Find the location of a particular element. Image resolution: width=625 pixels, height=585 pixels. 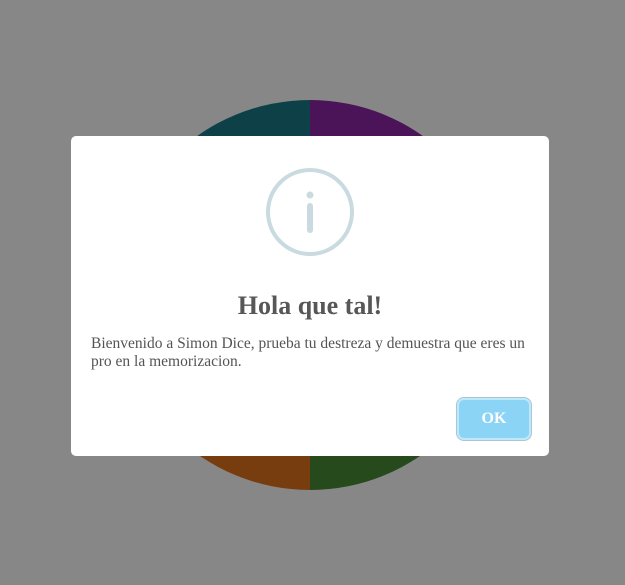

info-icon is located at coordinates (310, 212).